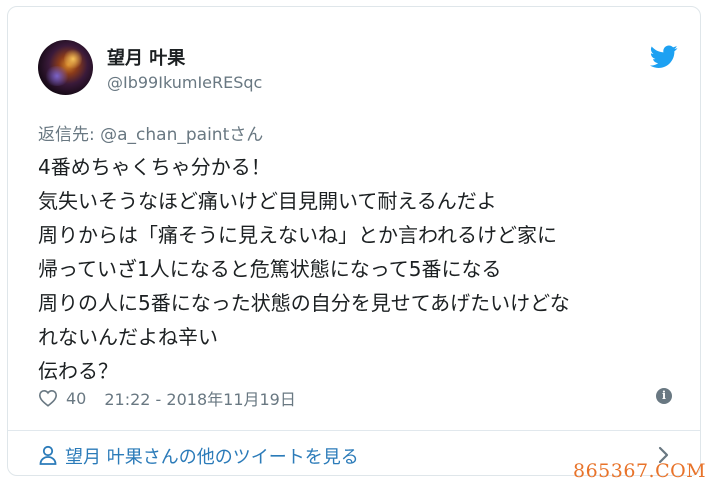  Describe the element at coordinates (164, 135) in the screenshot. I see `reply-mention-link: @a_chan_paint` at that location.